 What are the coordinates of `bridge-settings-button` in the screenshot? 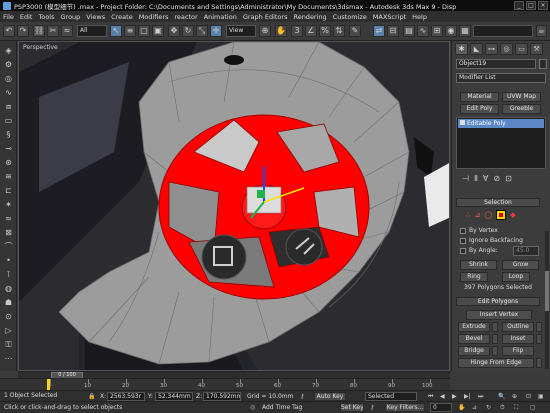 It's located at (495, 351).